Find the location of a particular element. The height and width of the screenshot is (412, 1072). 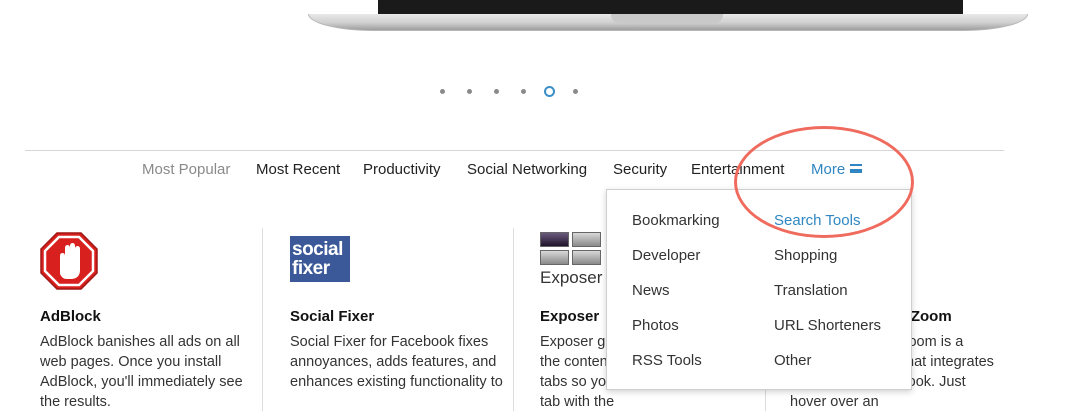

adblock-icon is located at coordinates (69, 261).